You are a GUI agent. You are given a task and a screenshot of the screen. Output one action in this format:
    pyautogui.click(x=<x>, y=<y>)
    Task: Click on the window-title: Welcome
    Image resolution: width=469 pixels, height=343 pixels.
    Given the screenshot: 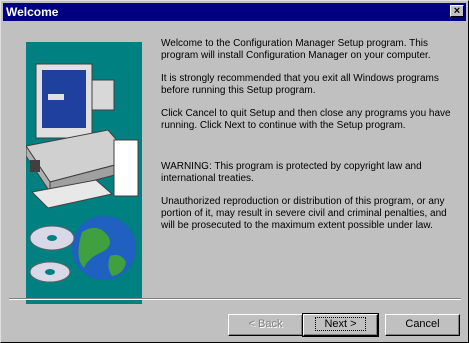 What is the action you would take?
    pyautogui.click(x=32, y=12)
    